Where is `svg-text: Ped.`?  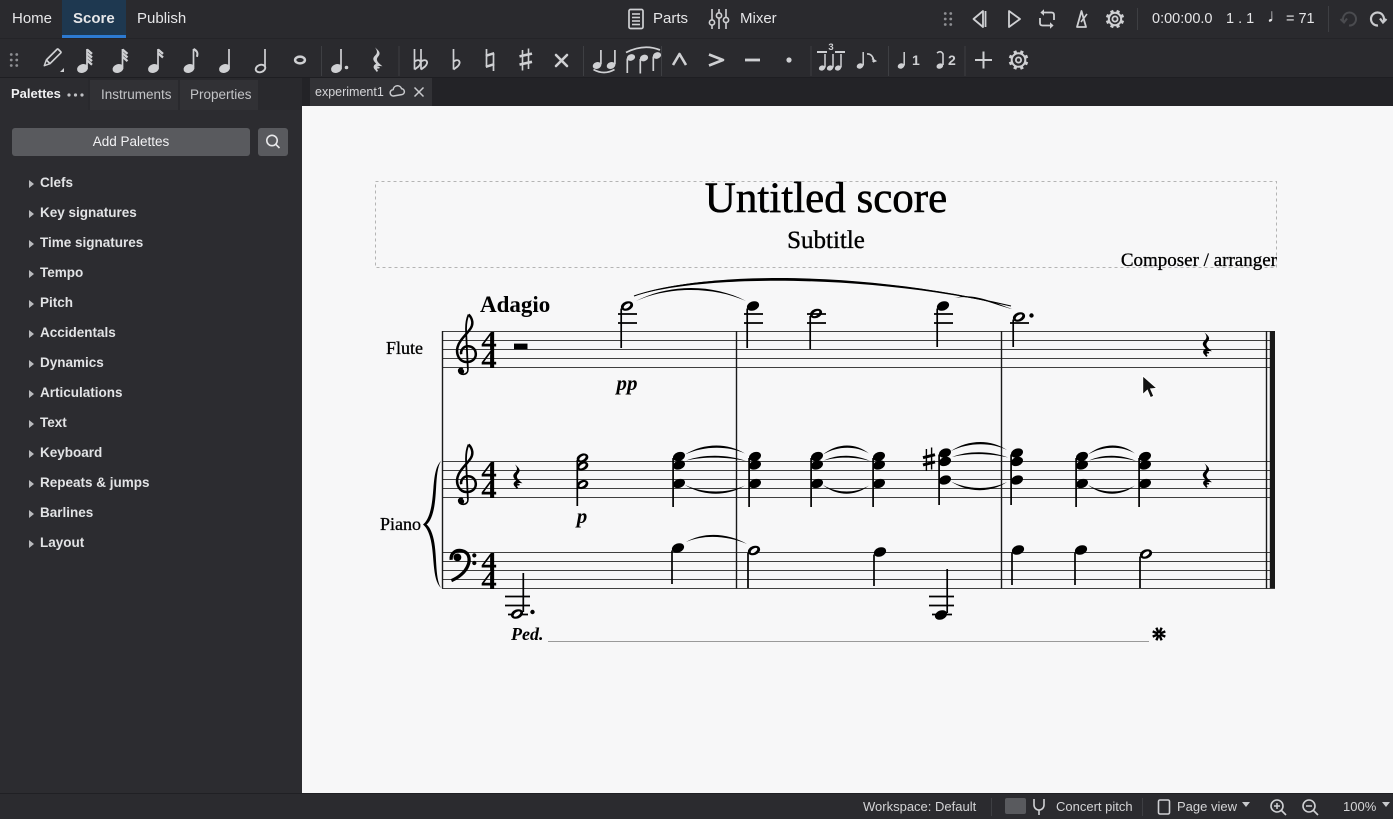 svg-text: Ped. is located at coordinates (526, 634).